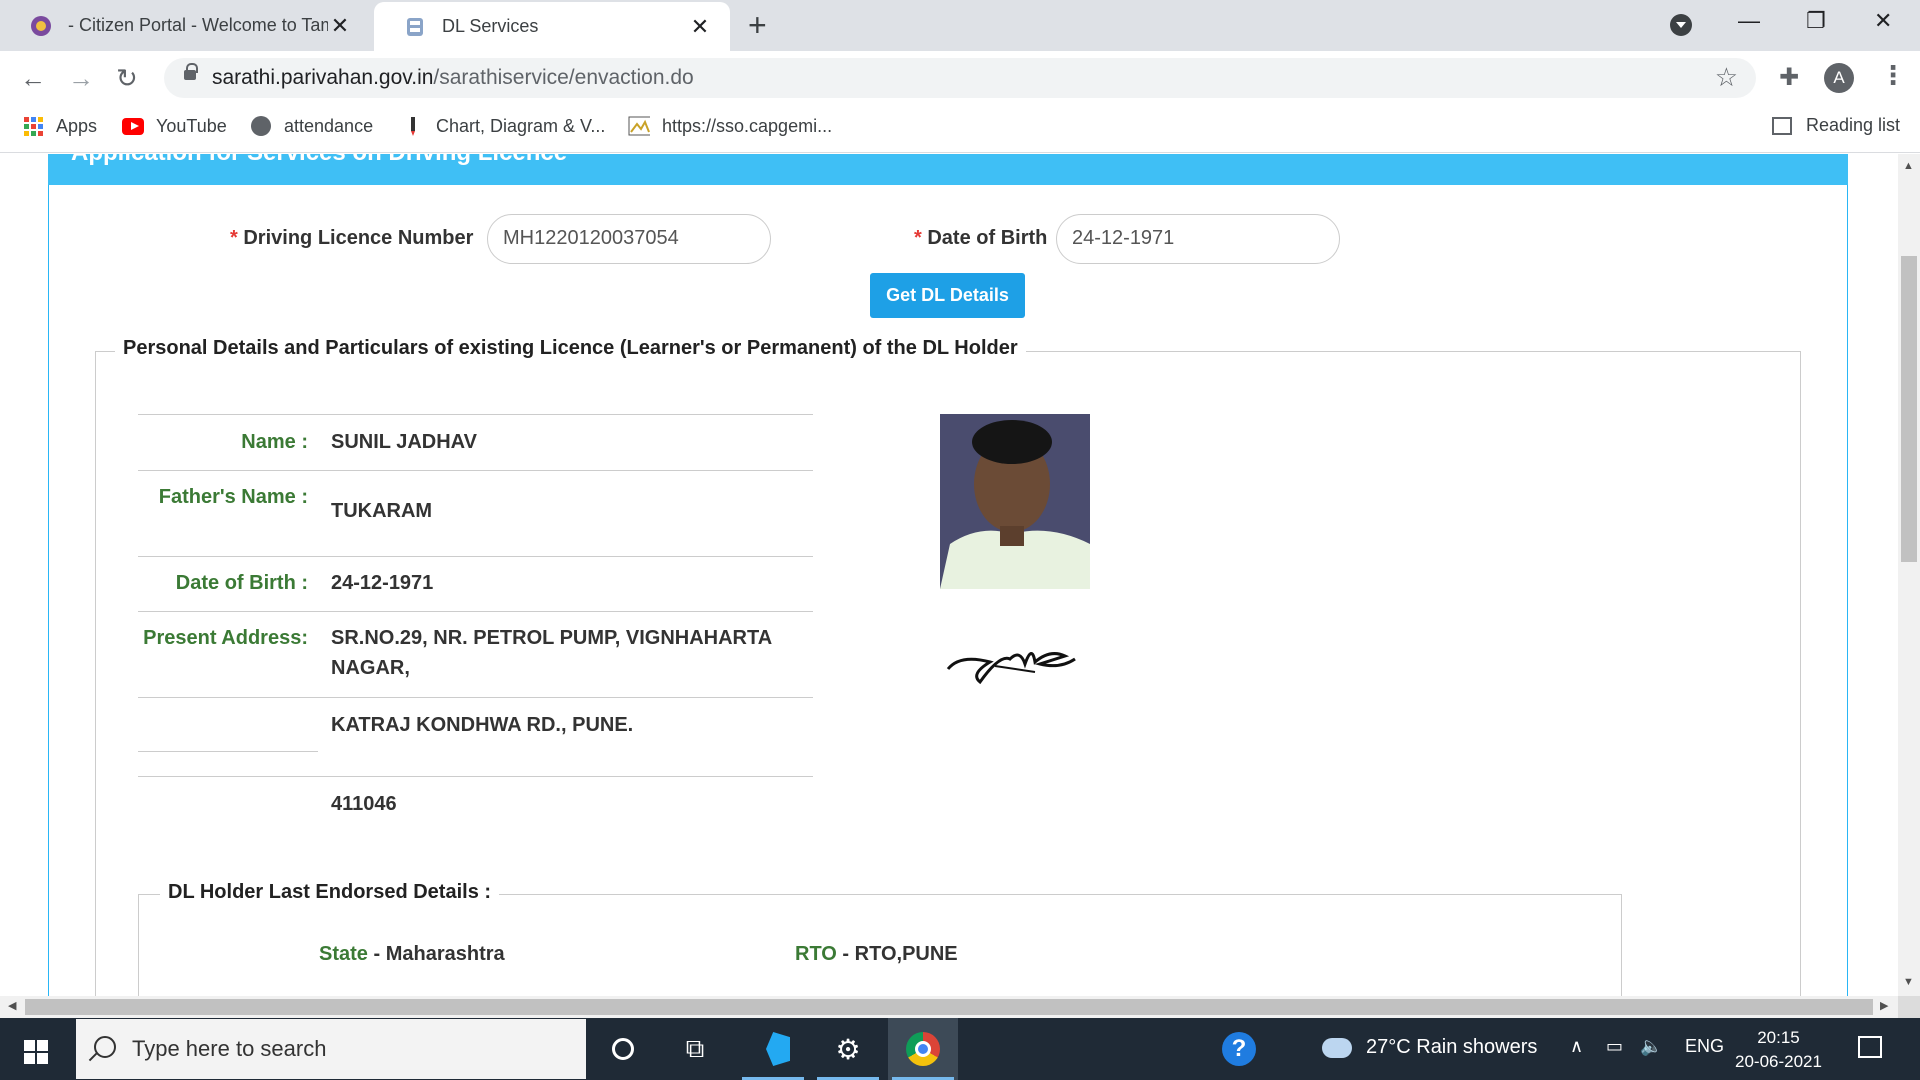 The height and width of the screenshot is (1080, 1920). Describe the element at coordinates (415, 27) in the screenshot. I see `emblem-icon` at that location.